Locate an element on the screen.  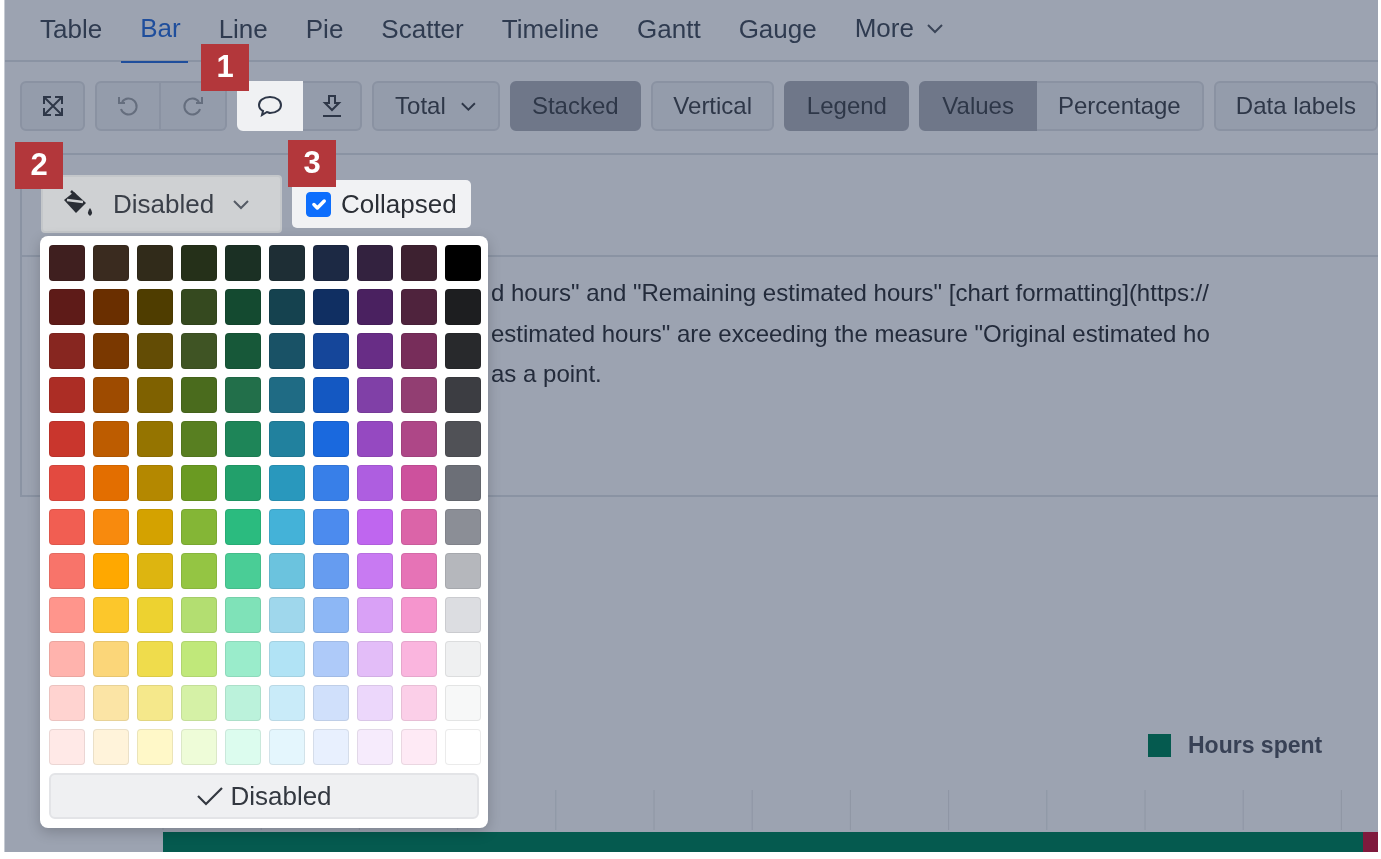
chart-type-tab: Table is located at coordinates (71, 29).